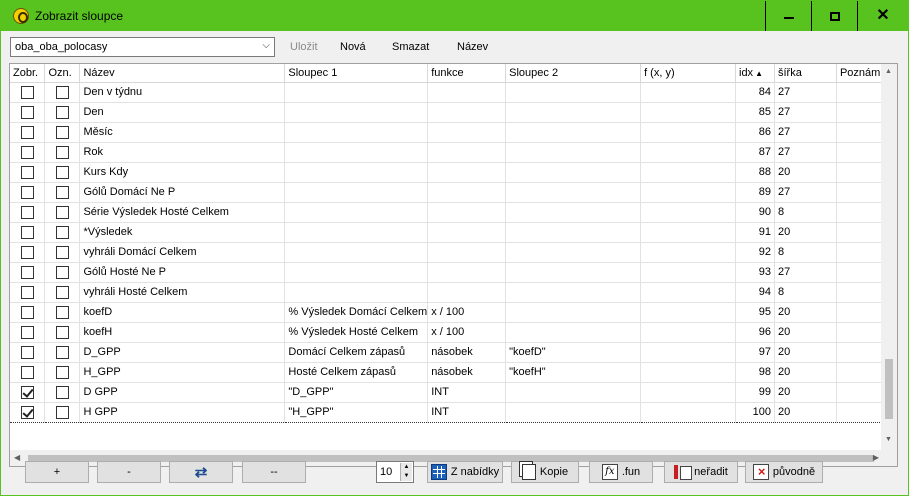 This screenshot has height=496, width=909. Describe the element at coordinates (834, 16) in the screenshot. I see `maximize-button` at that location.